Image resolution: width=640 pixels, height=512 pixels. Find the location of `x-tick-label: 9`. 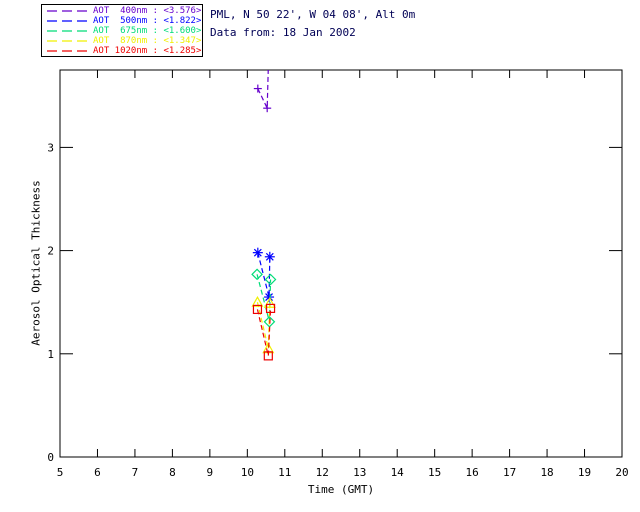

x-tick-label: 9 is located at coordinates (210, 472).